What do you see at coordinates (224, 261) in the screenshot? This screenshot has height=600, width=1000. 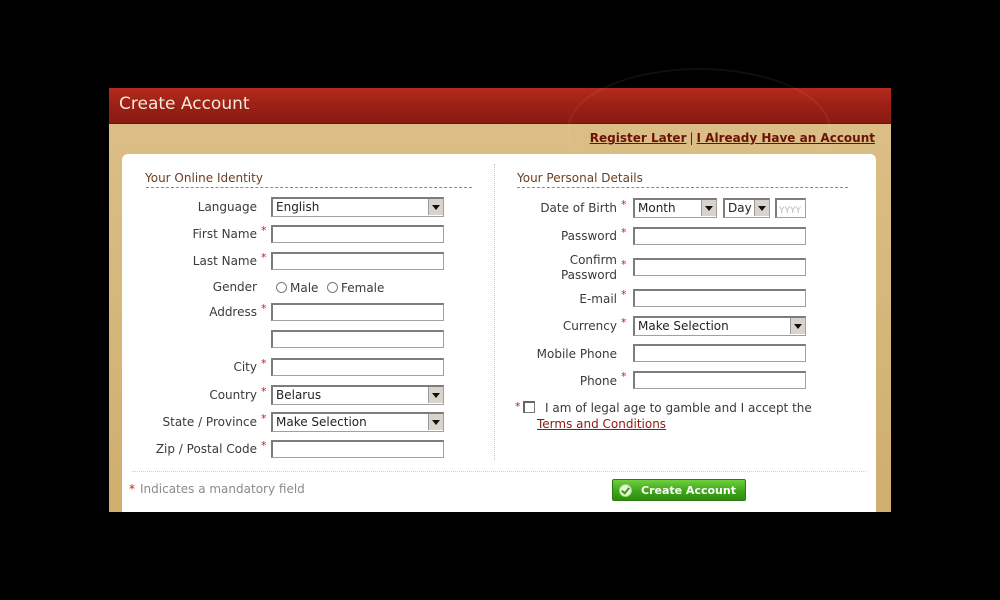 I see `last-name-label: Last Name` at bounding box center [224, 261].